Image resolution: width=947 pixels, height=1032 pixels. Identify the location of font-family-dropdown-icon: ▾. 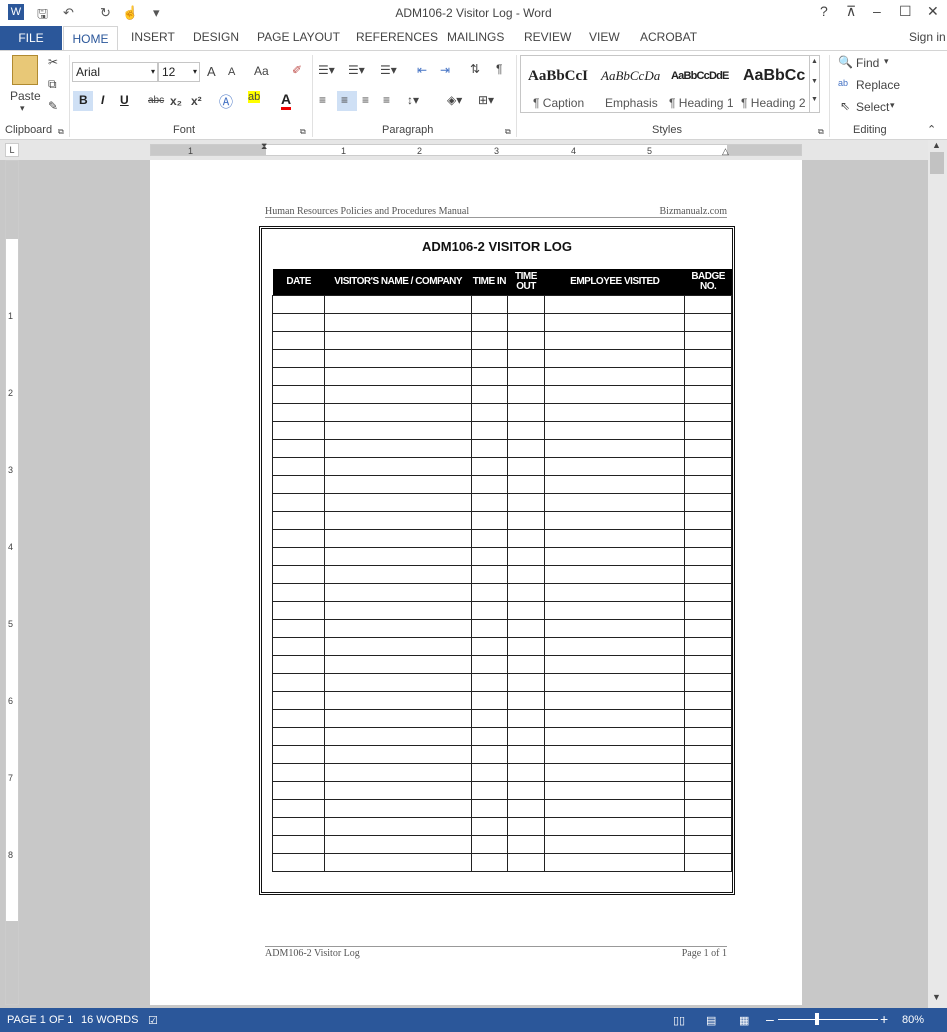
(153, 72).